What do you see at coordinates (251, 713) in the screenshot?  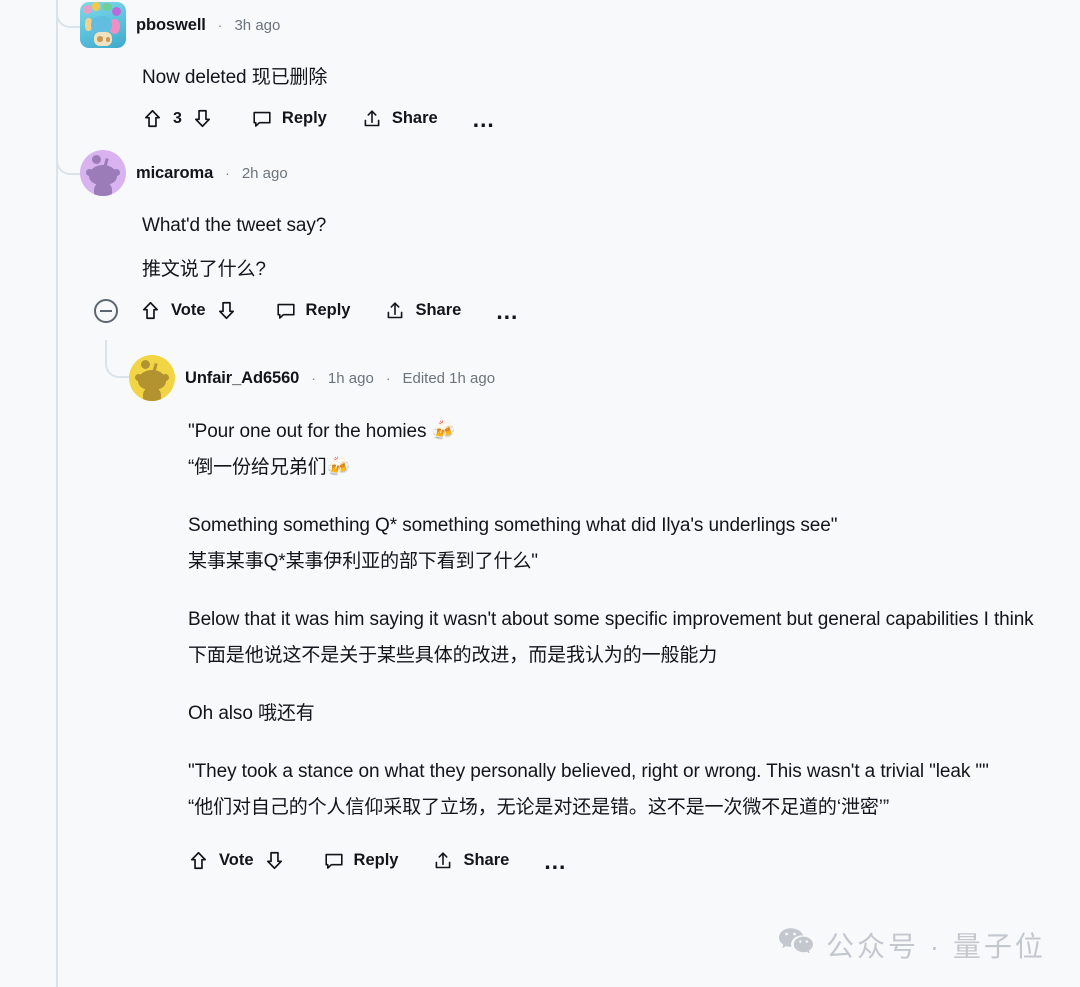 I see `comment-paragraph: Oh also 哦还有` at bounding box center [251, 713].